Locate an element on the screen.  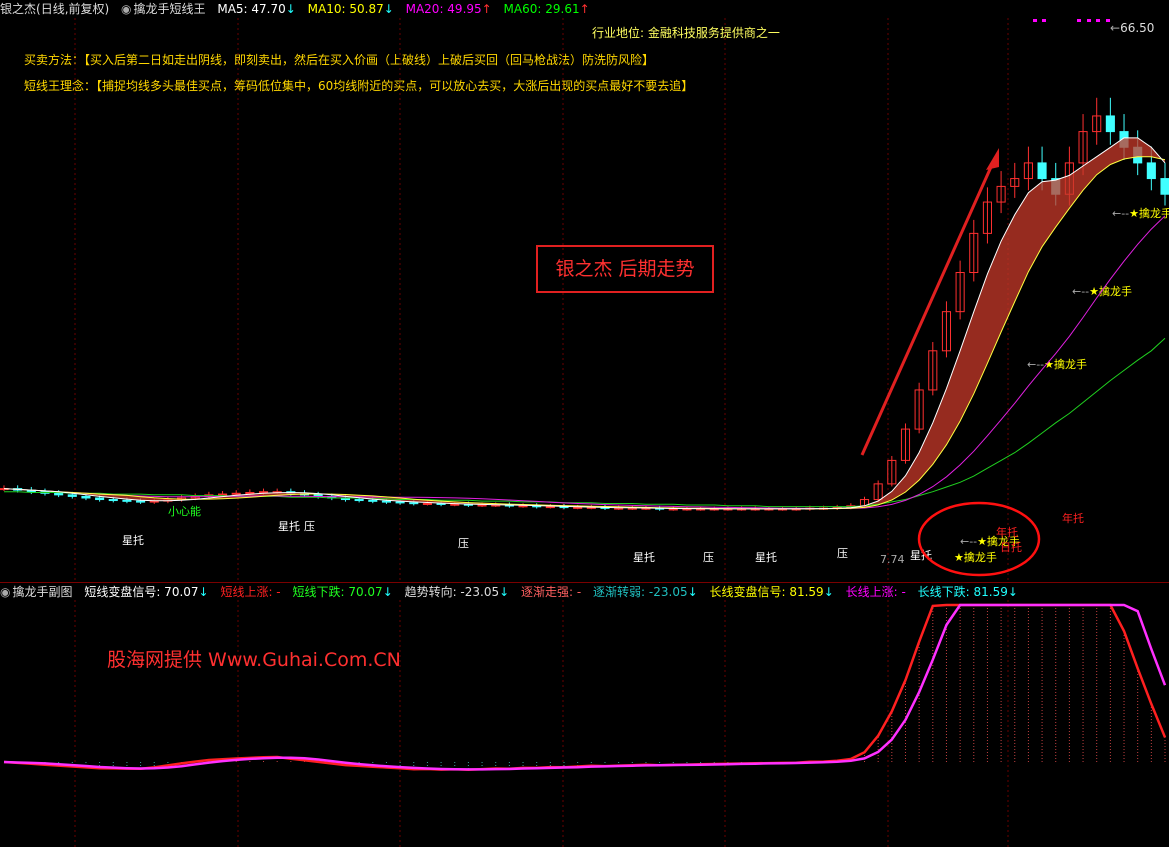
peak-markers is located at coordinates (1071, 20).